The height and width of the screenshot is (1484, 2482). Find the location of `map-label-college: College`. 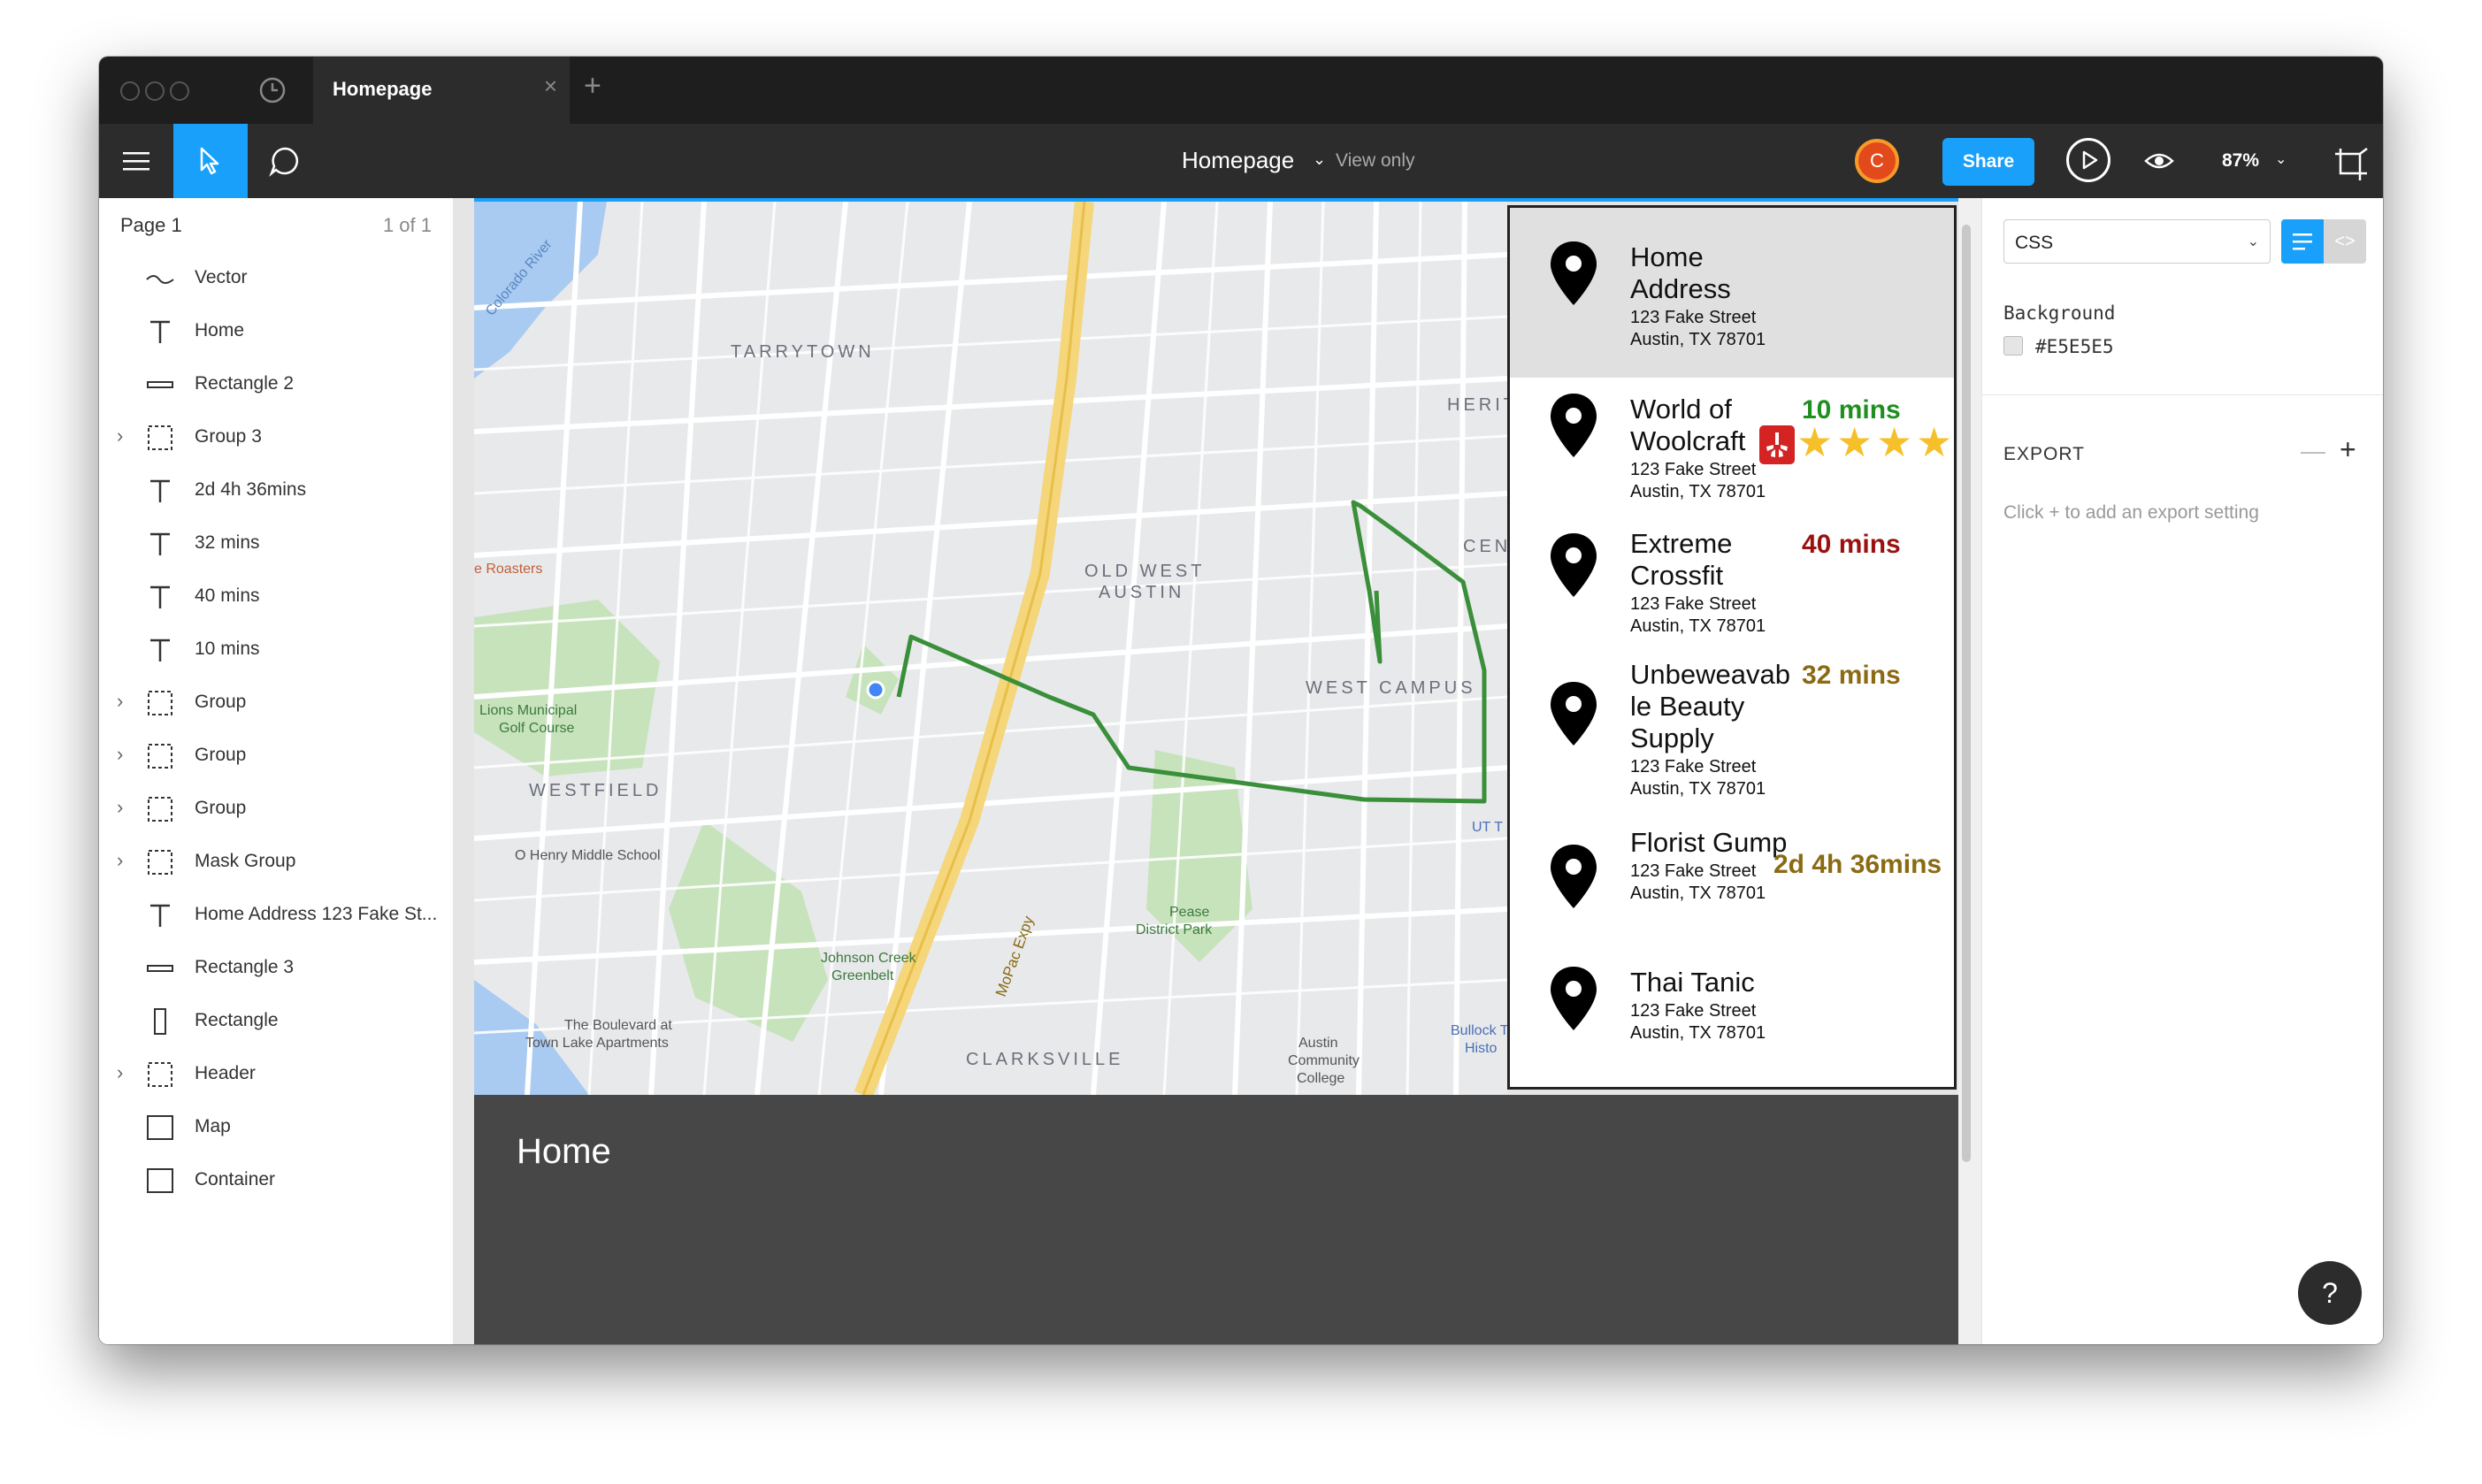

map-label-college: College is located at coordinates (1321, 1078).